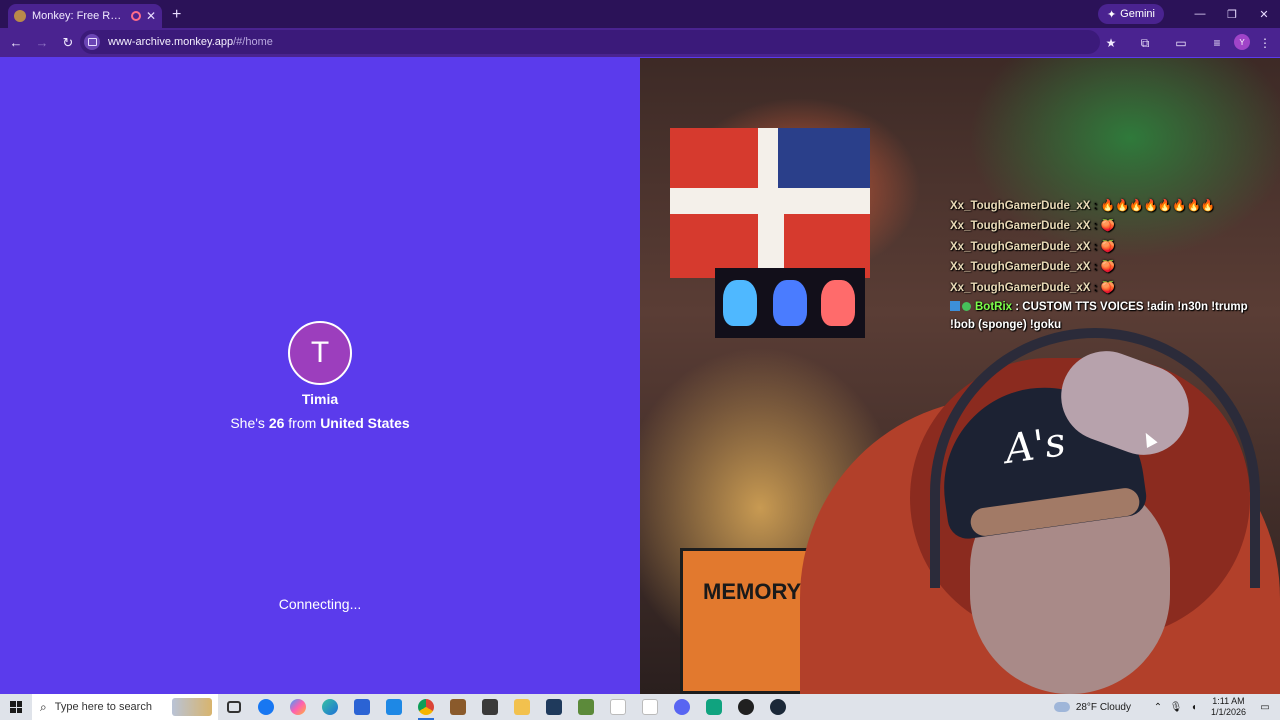  I want to click on file-explorer-icon, so click(522, 707).